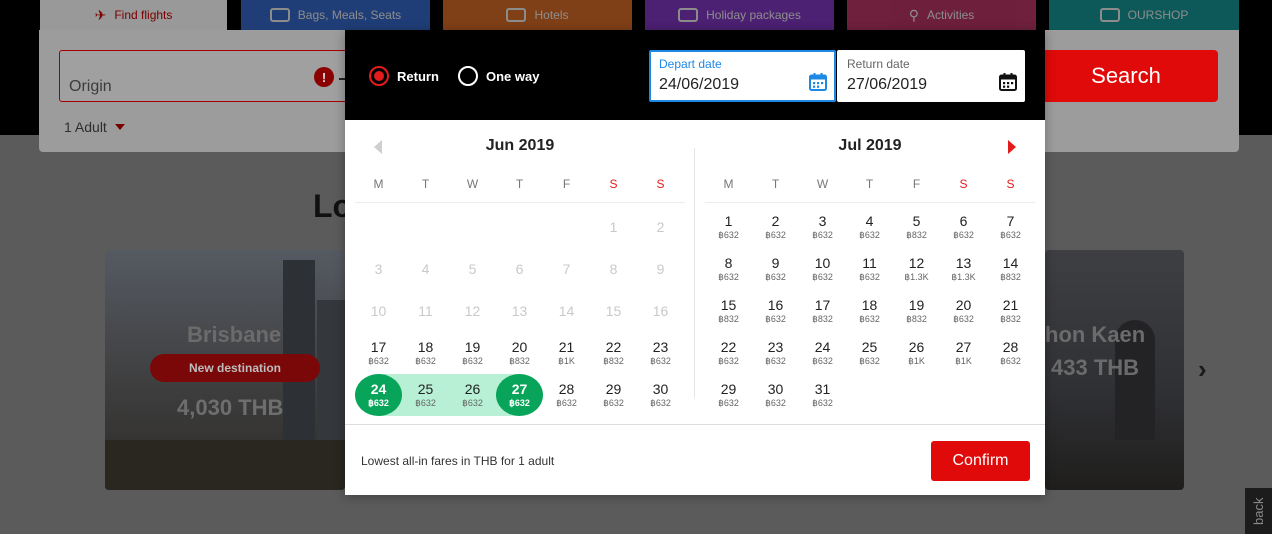 Image resolution: width=1272 pixels, height=534 pixels. Describe the element at coordinates (498, 76) in the screenshot. I see `one-way-radio: One way` at that location.